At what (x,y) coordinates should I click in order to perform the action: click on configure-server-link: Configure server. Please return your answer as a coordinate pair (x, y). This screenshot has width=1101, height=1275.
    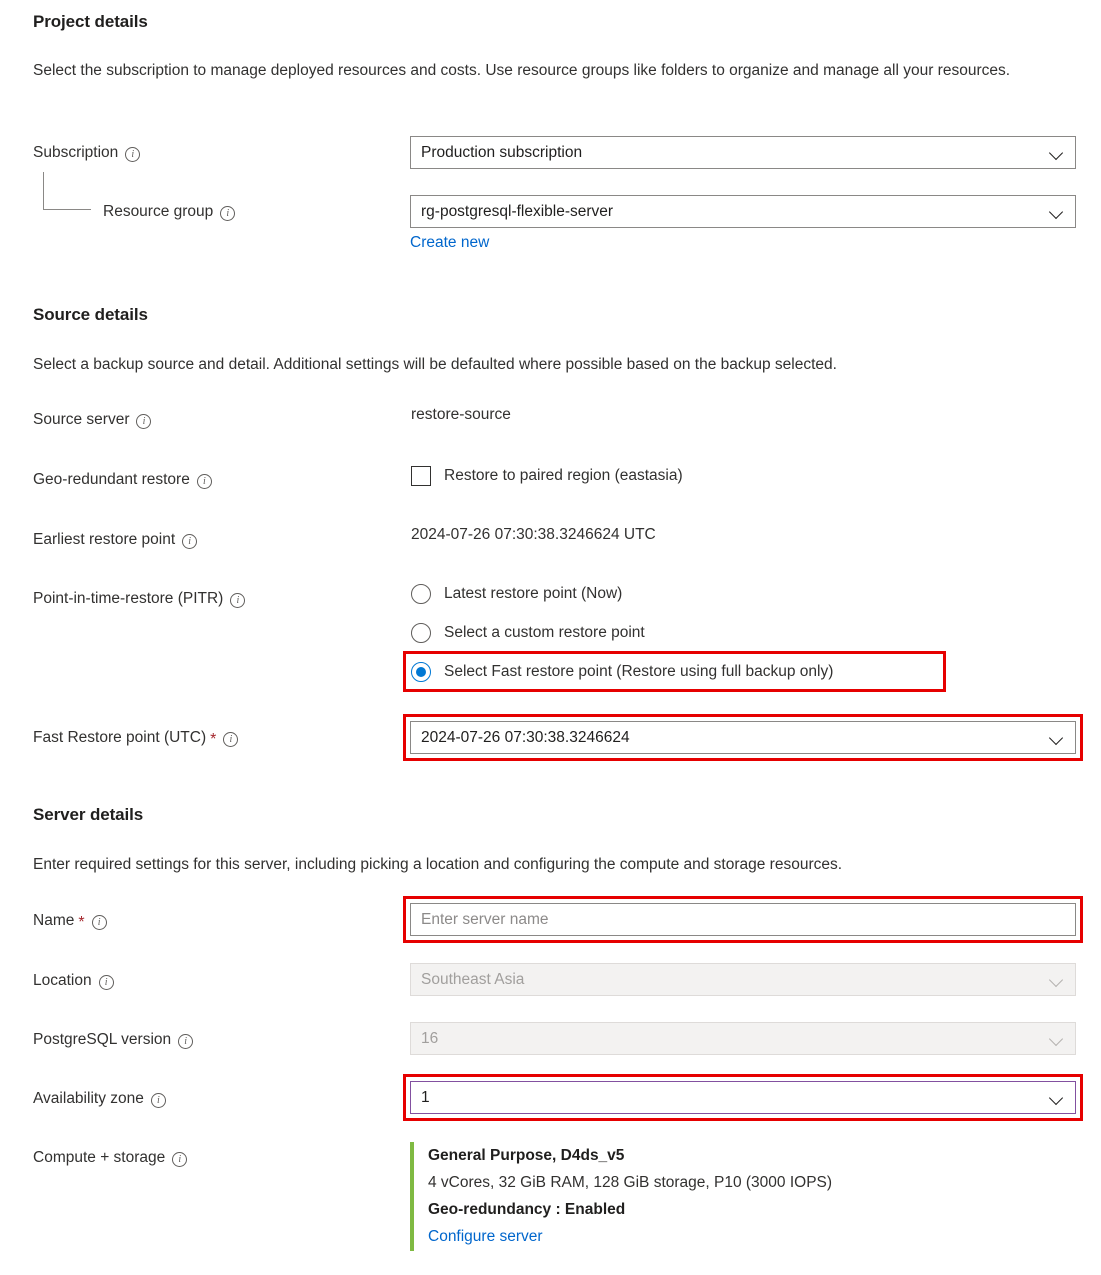
    Looking at the image, I should click on (485, 1237).